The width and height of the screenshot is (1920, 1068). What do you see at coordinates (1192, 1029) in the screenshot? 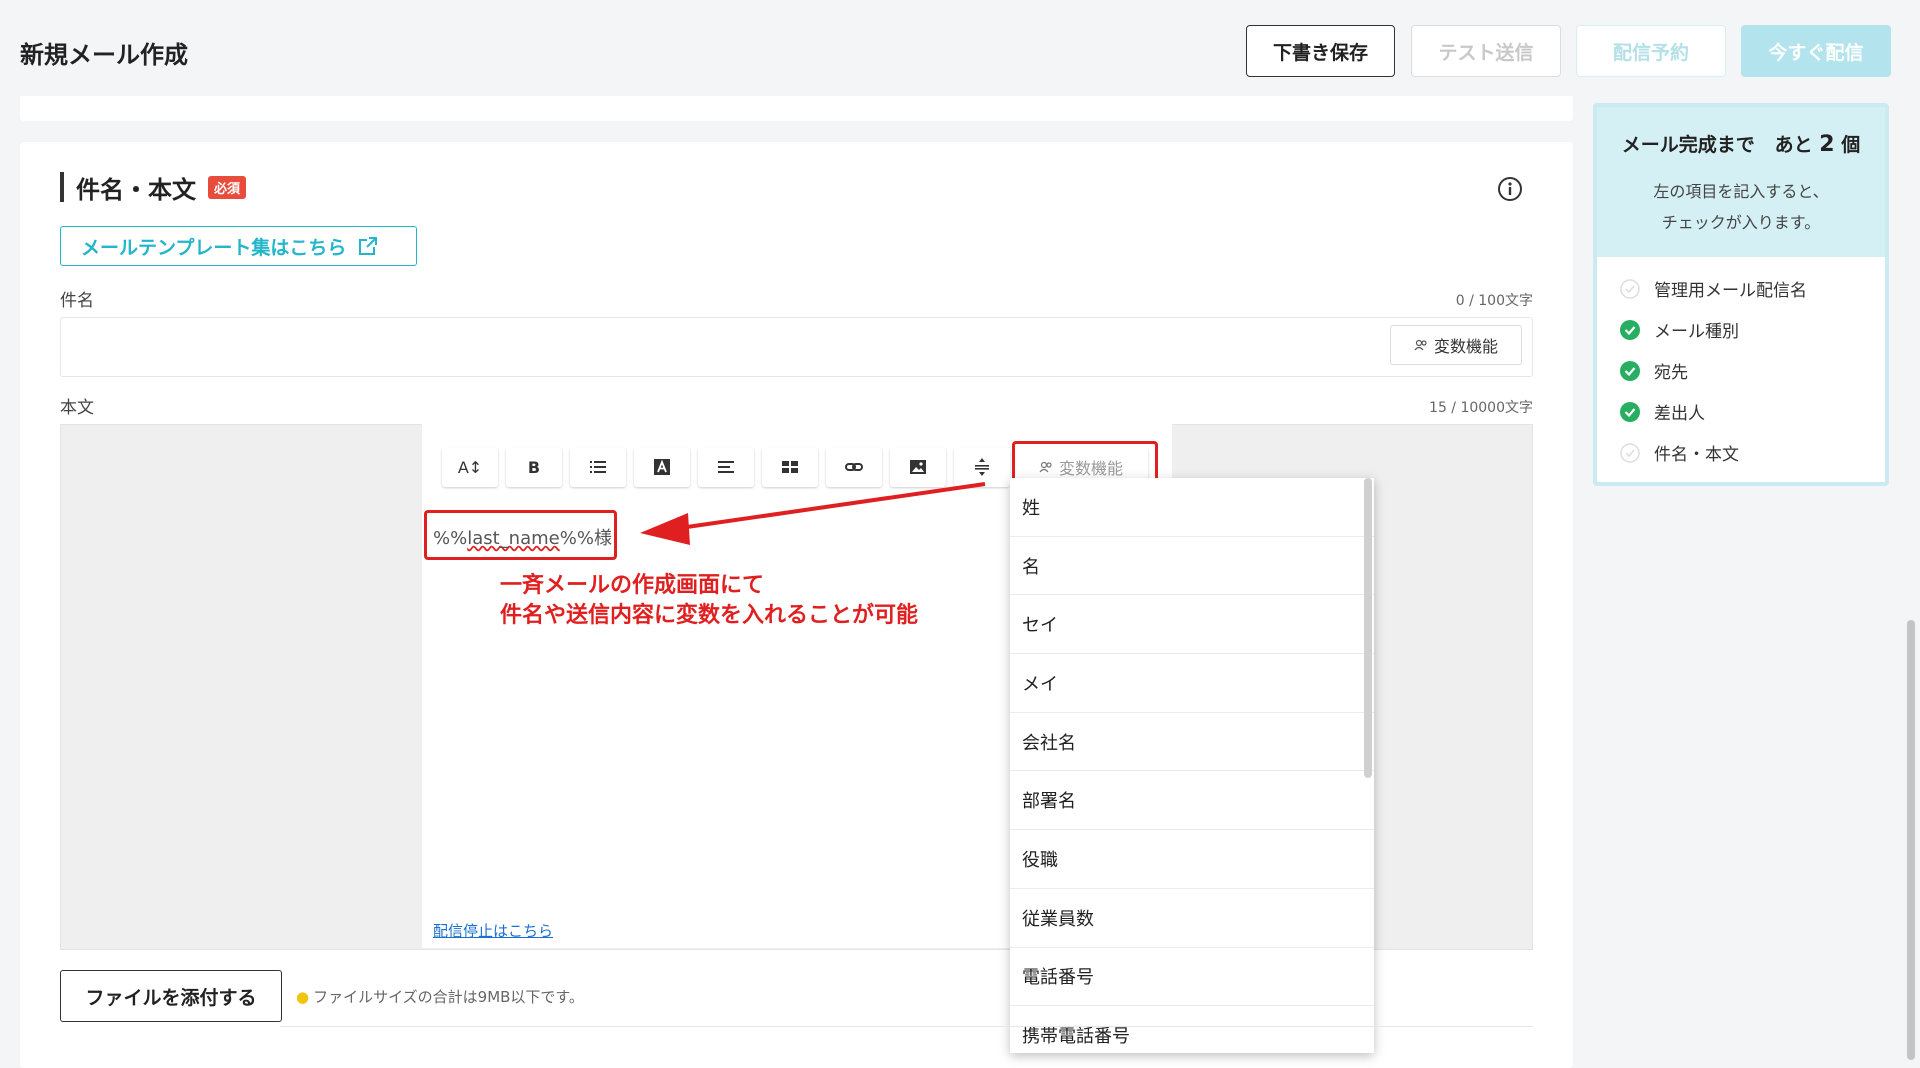
I see `dropdown-item-mobile: 携帯電話番号` at bounding box center [1192, 1029].